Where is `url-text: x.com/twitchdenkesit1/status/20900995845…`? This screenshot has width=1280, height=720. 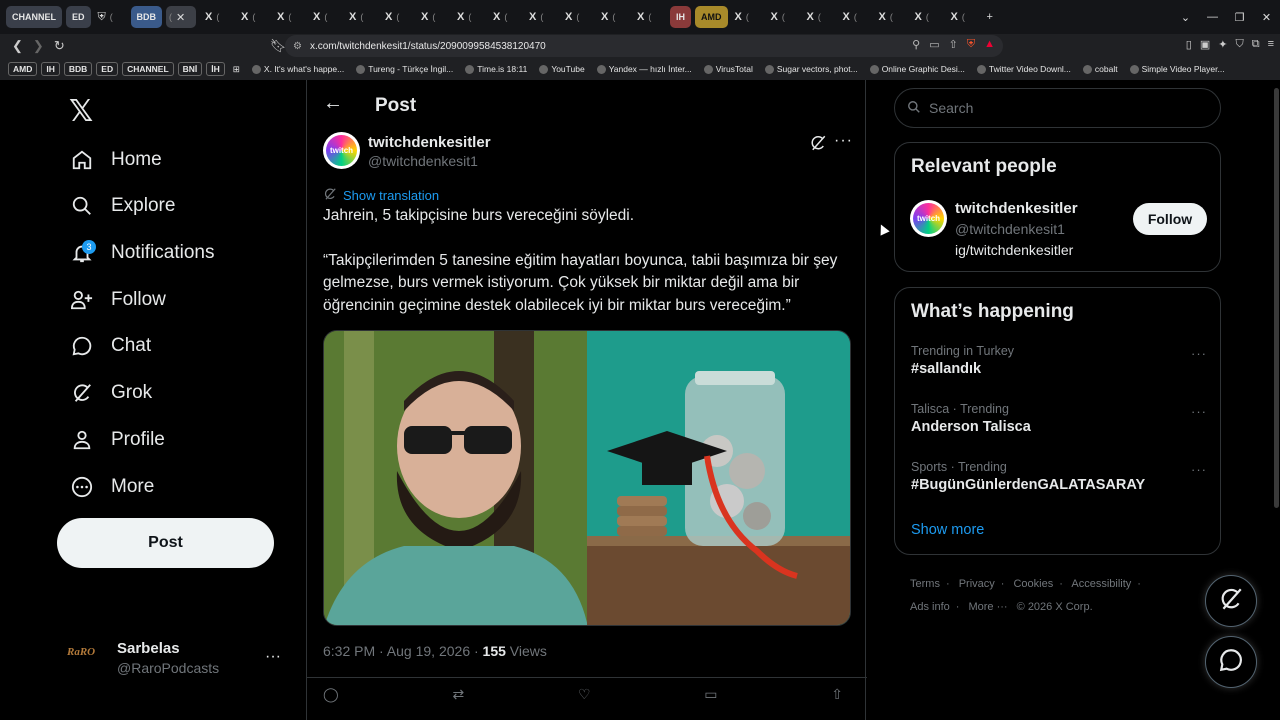
url-text: x.com/twitchdenkesit1/status/20900995845… is located at coordinates (428, 46).